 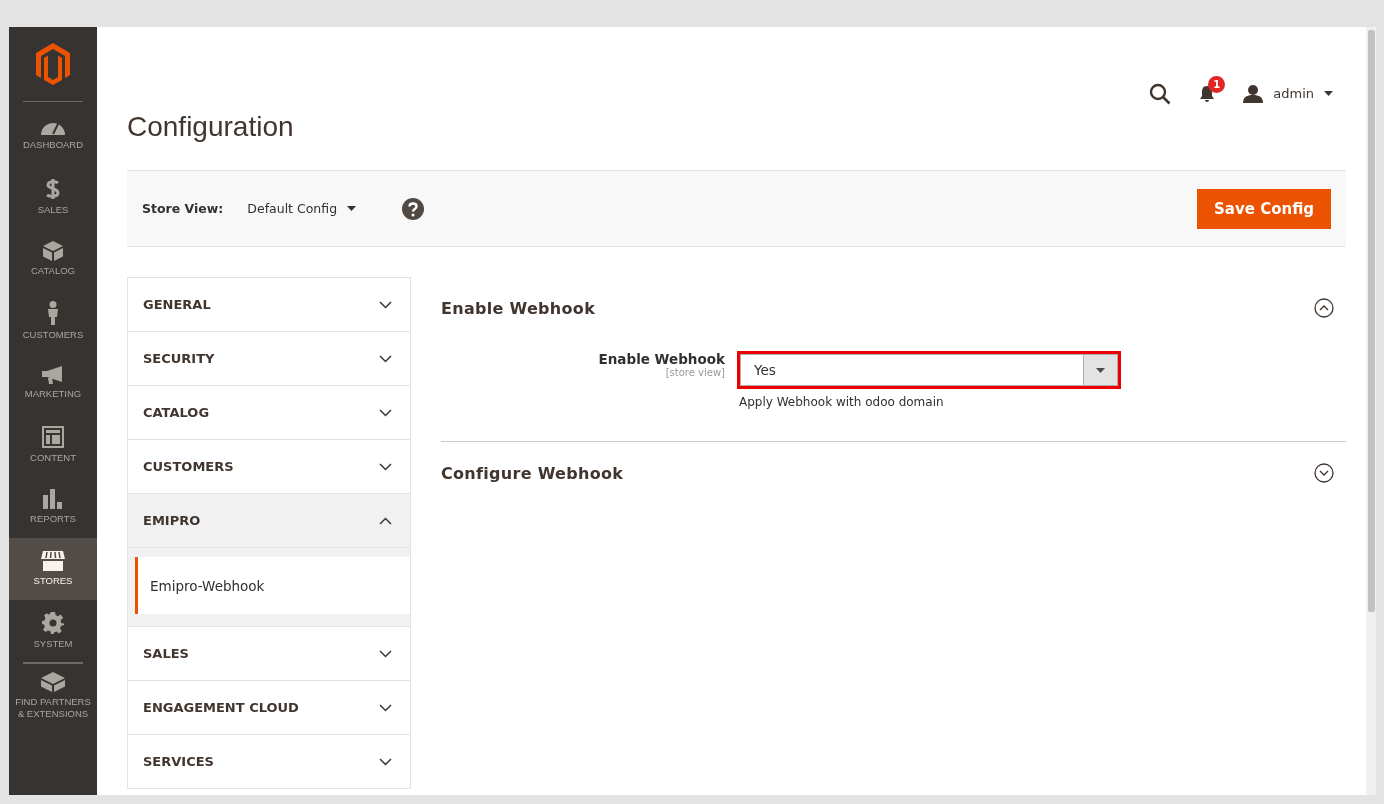 I want to click on gear-icon, so click(x=53, y=622).